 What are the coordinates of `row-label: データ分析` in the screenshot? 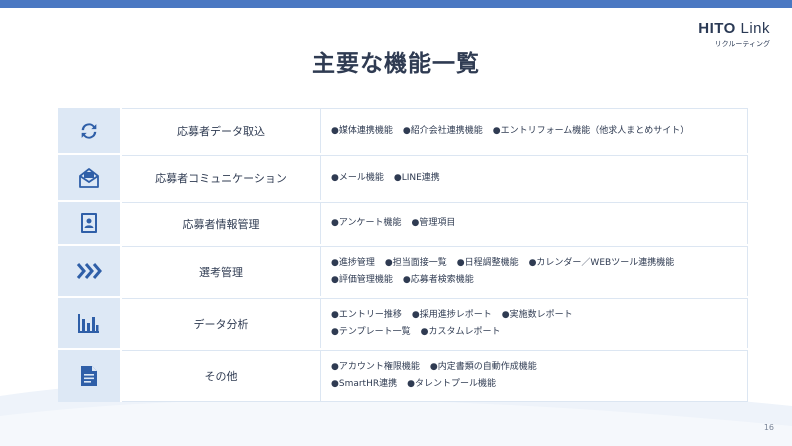 It's located at (221, 323).